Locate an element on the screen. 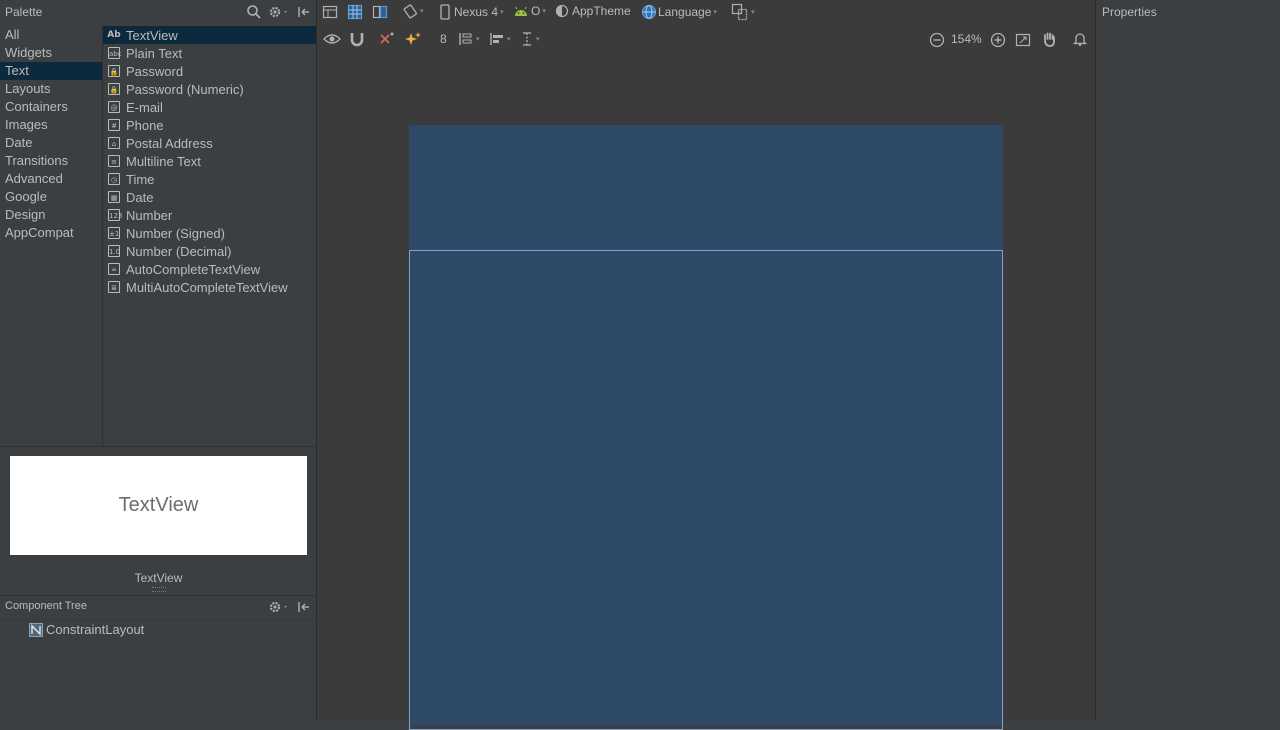 This screenshot has width=1280, height=730. globe-icon is located at coordinates (649, 12).